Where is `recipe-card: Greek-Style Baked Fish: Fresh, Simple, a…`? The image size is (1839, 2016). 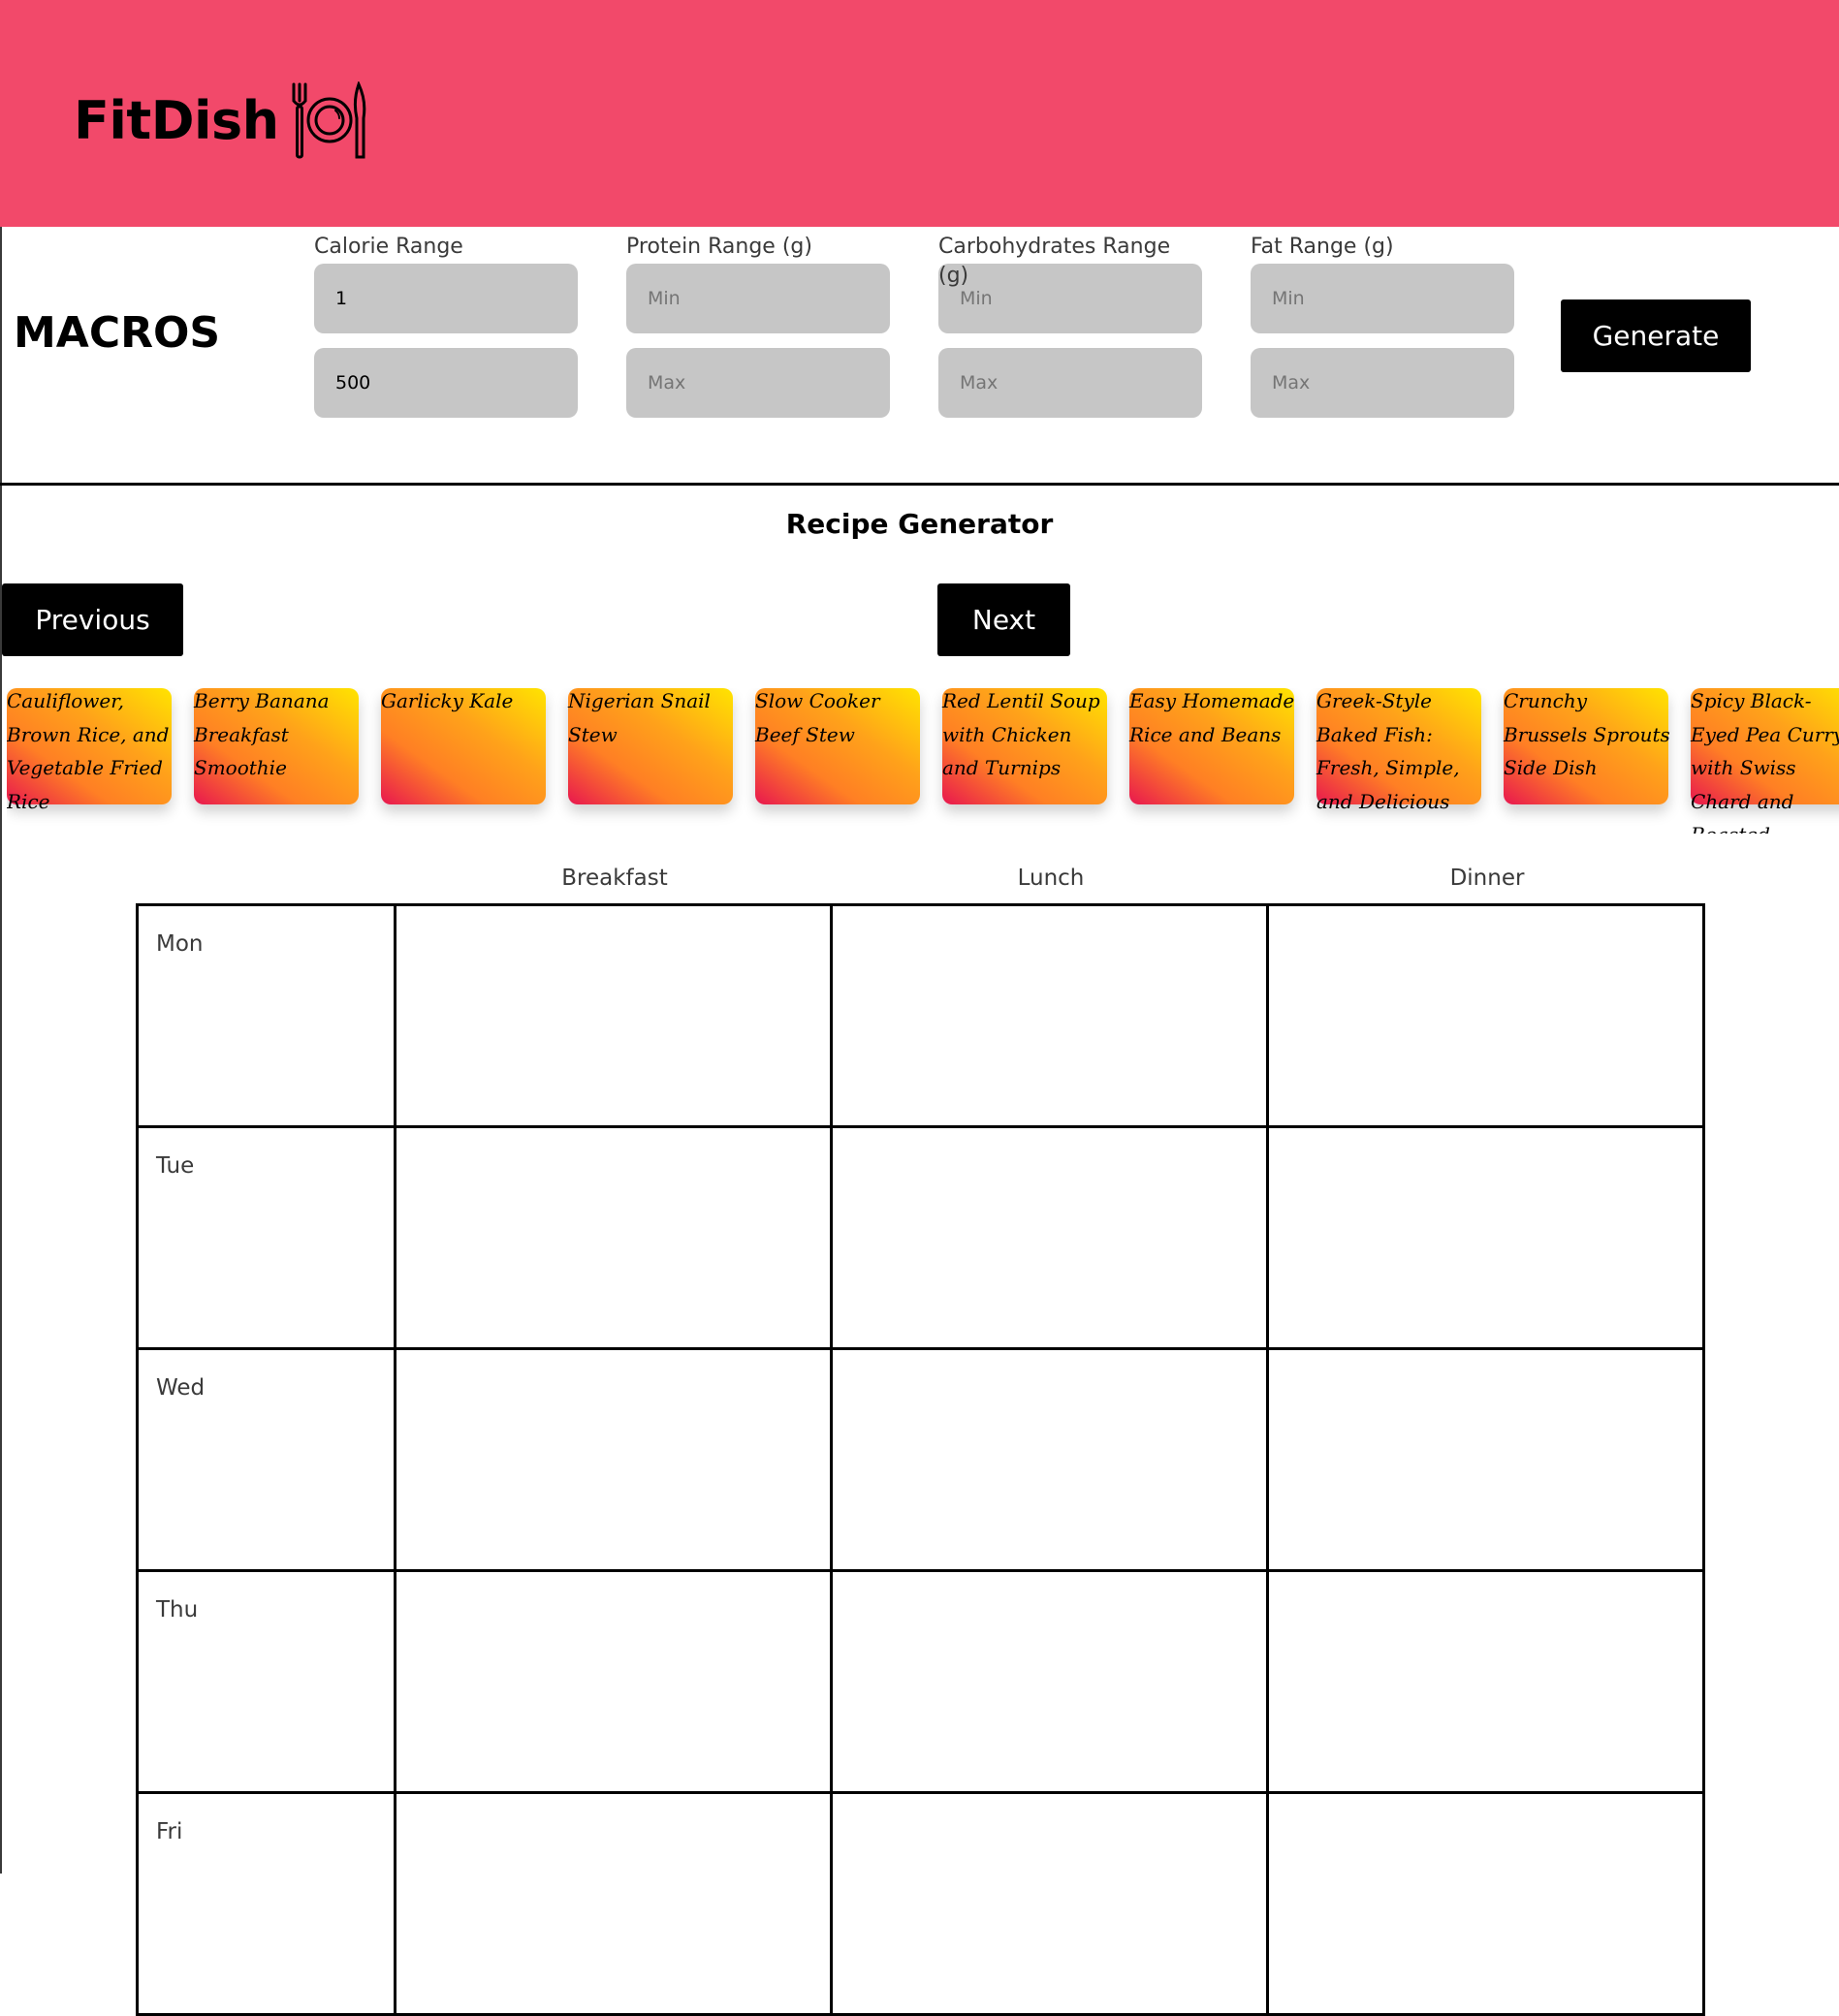
recipe-card: Greek-Style Baked Fish: Fresh, Simple, a… is located at coordinates (1398, 750).